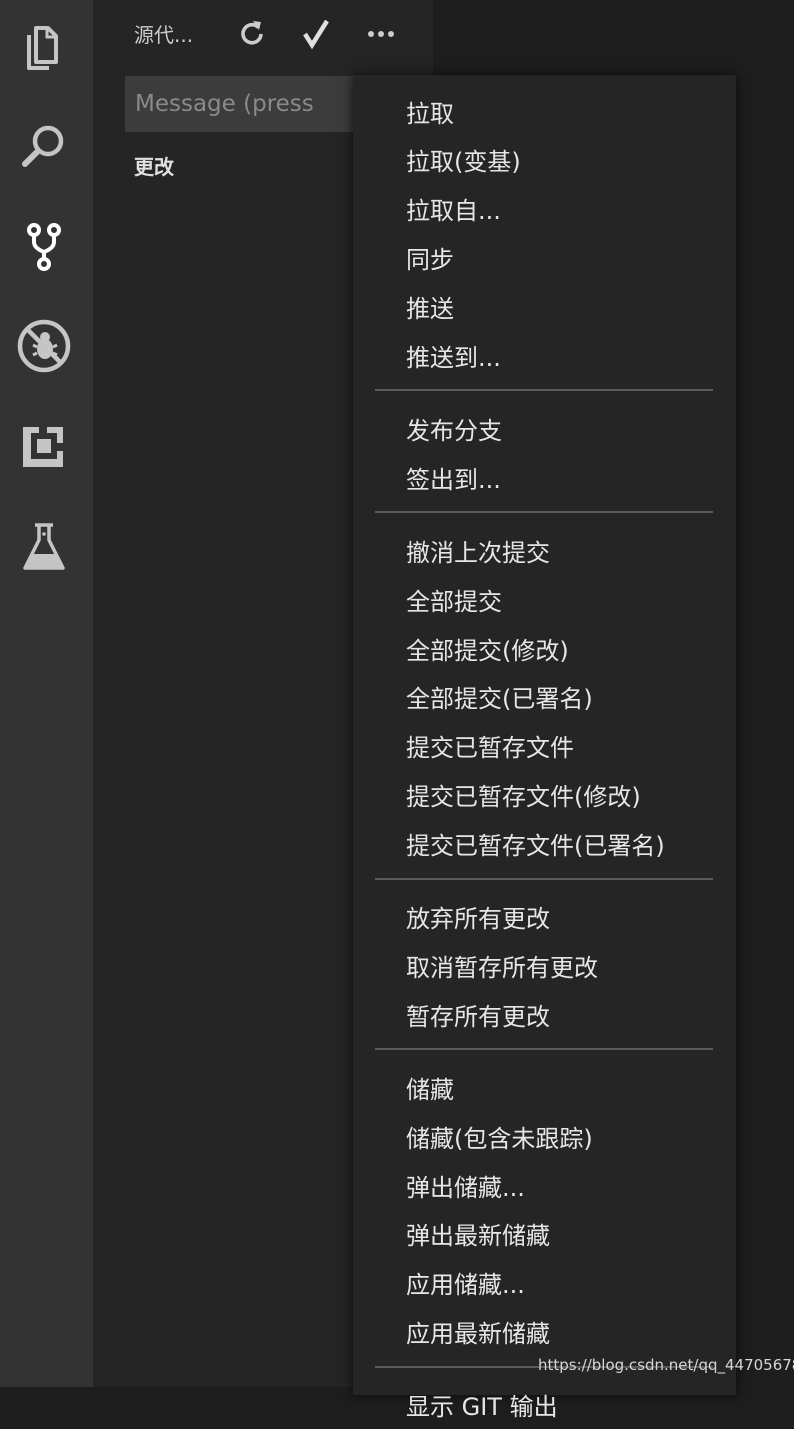 Image resolution: width=794 pixels, height=1429 pixels. What do you see at coordinates (44, 346) in the screenshot?
I see `debug-icon` at bounding box center [44, 346].